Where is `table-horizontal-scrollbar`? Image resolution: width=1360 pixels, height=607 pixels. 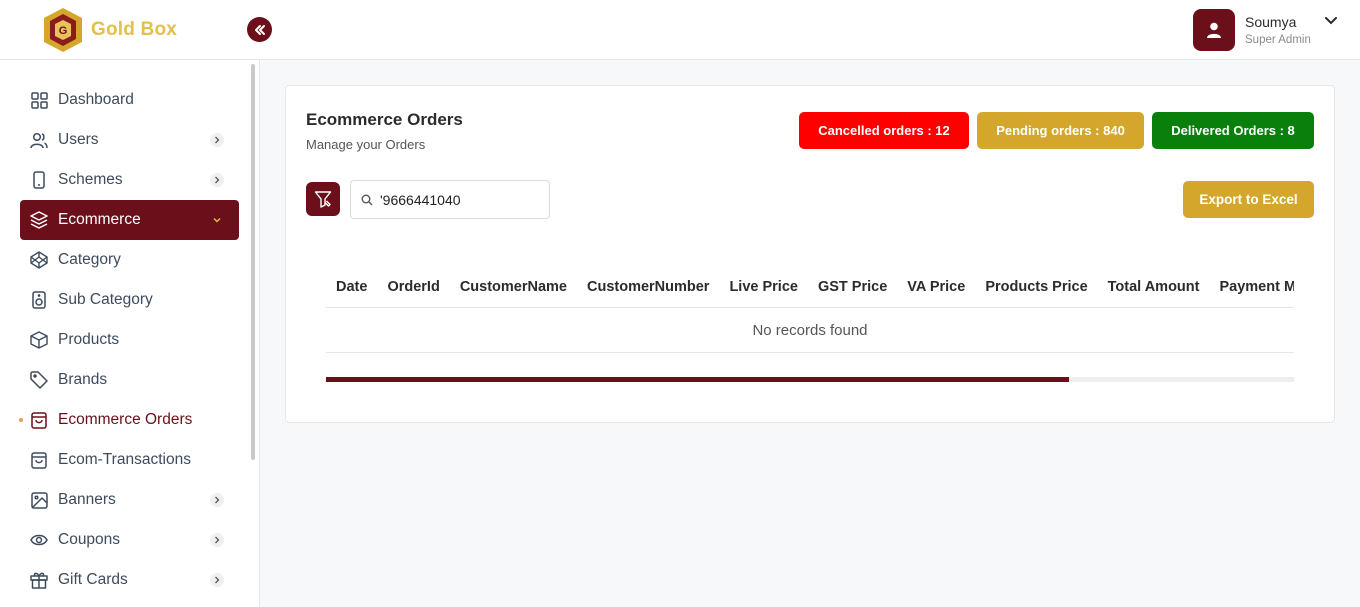 table-horizontal-scrollbar is located at coordinates (810, 379).